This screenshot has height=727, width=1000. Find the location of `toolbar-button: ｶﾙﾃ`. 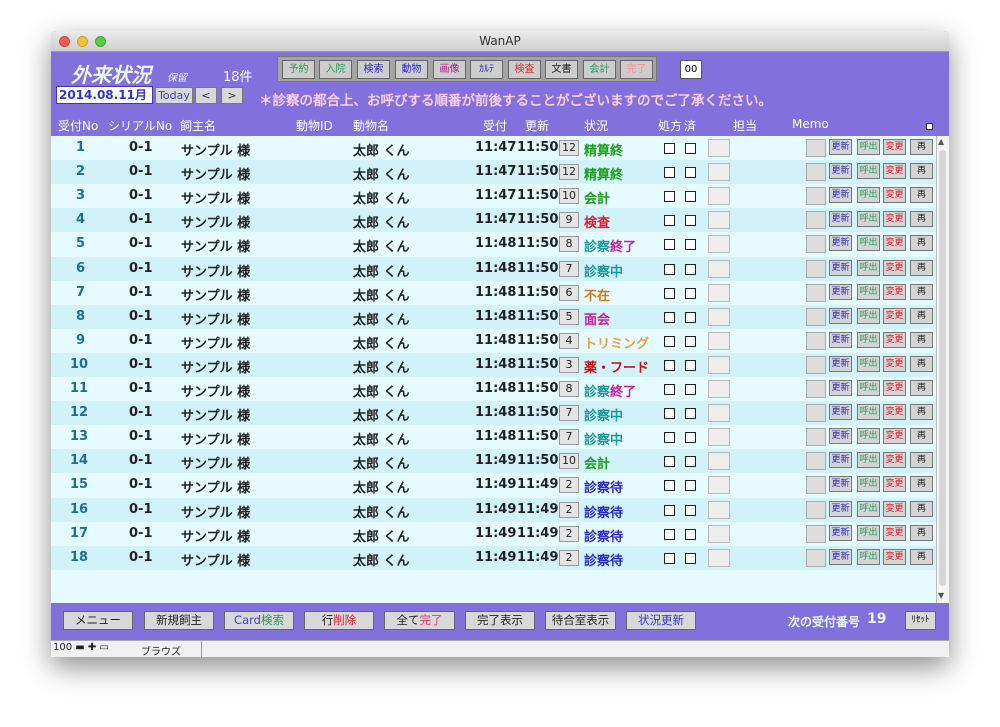

toolbar-button: ｶﾙﾃ is located at coordinates (486, 69).